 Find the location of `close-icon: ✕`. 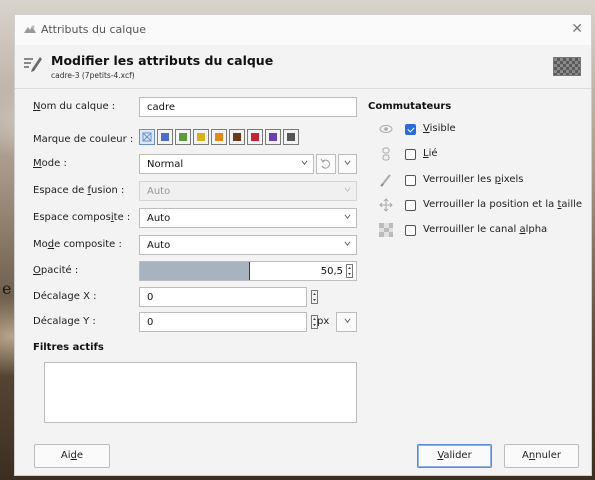

close-icon: ✕ is located at coordinates (577, 29).